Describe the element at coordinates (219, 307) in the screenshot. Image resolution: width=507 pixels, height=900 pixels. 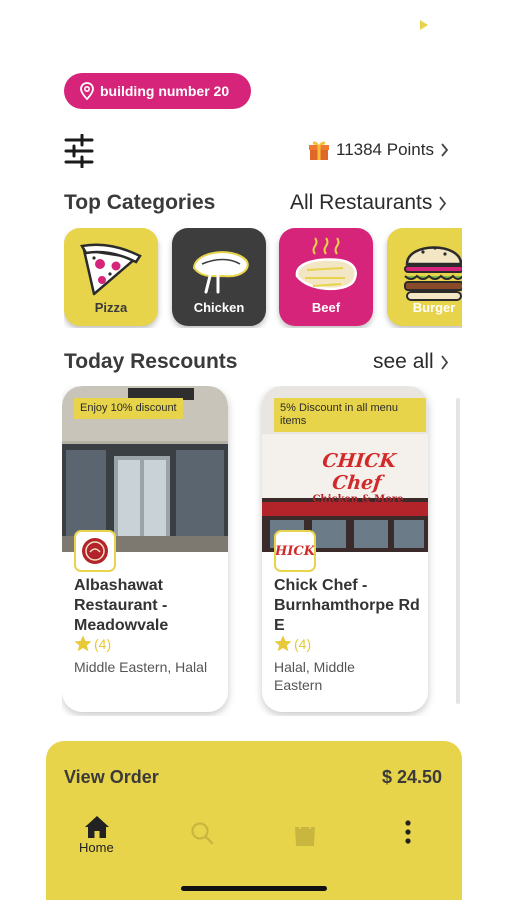
I see `category-label: Chicken` at that location.